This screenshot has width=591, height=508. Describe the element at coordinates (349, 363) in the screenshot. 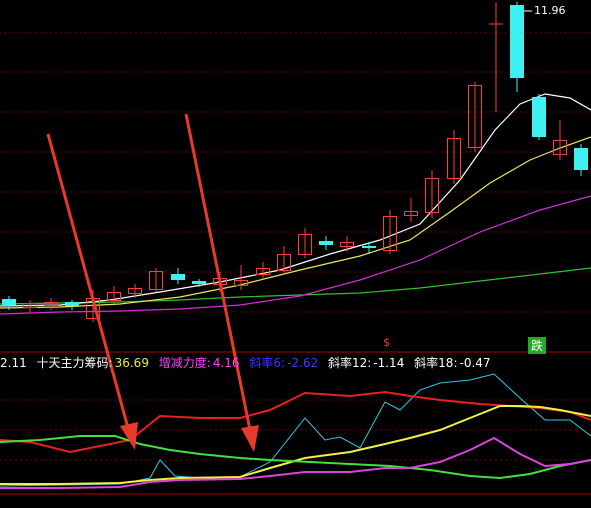

I see `slope12-label: 斜率12:` at that location.